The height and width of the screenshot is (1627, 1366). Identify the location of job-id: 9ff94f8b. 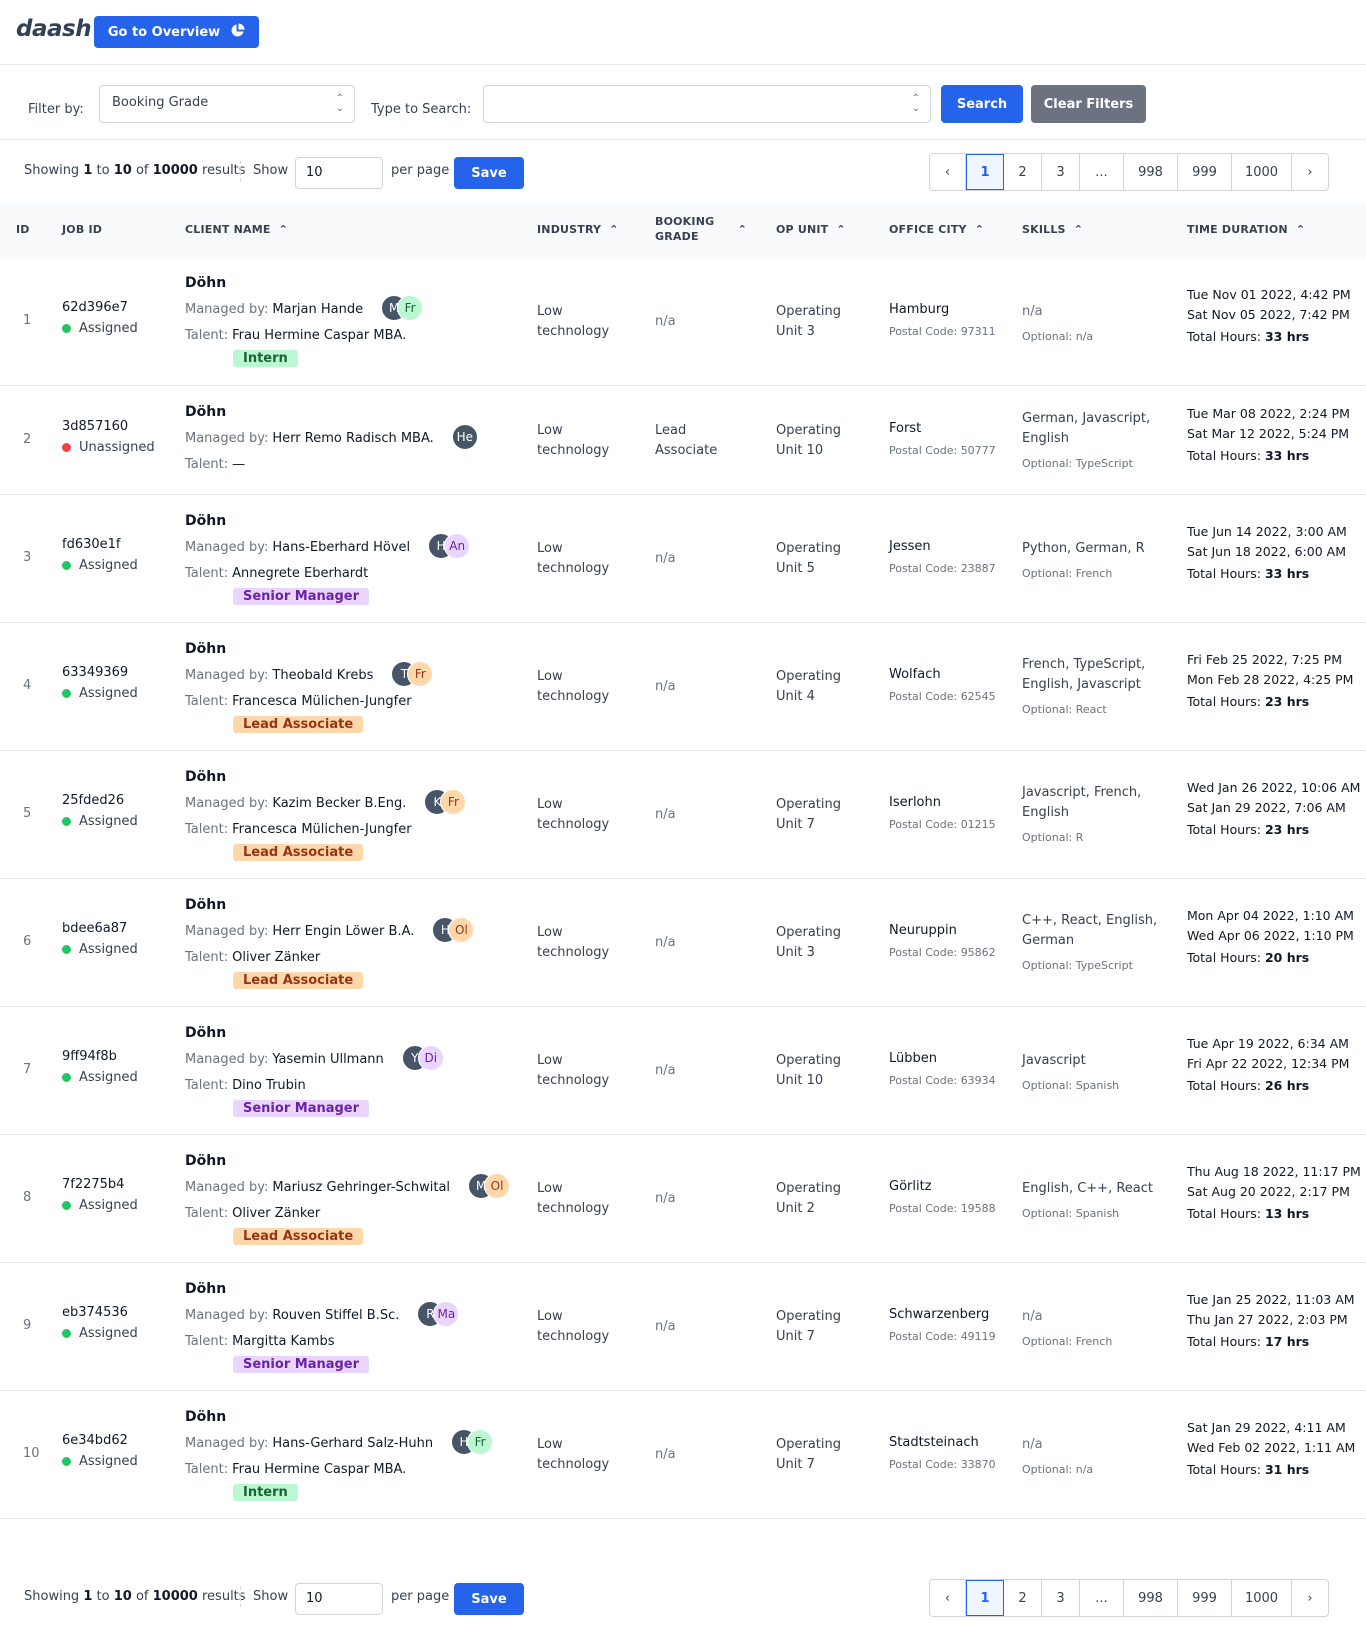
(100, 1056).